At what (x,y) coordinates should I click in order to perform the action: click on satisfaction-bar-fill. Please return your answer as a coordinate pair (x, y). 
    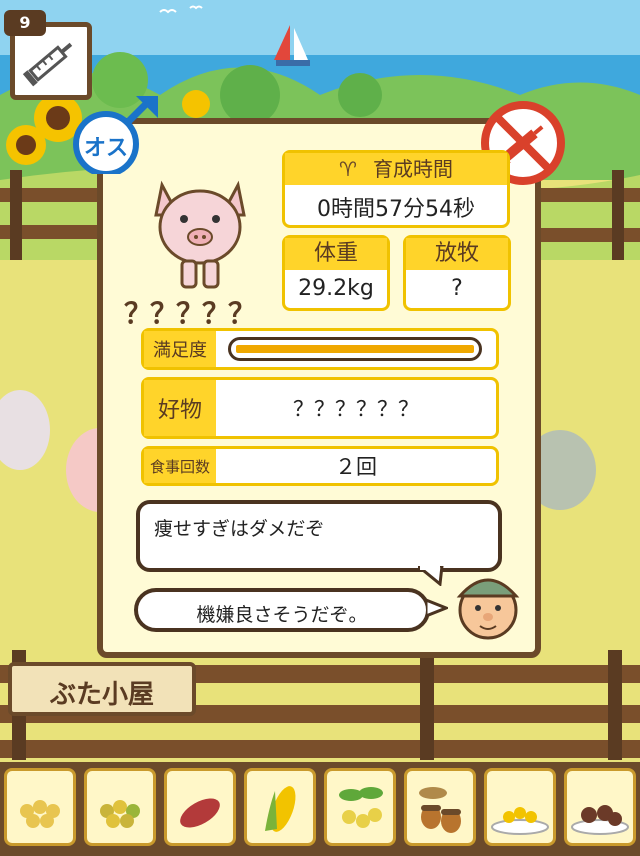
    Looking at the image, I should click on (355, 349).